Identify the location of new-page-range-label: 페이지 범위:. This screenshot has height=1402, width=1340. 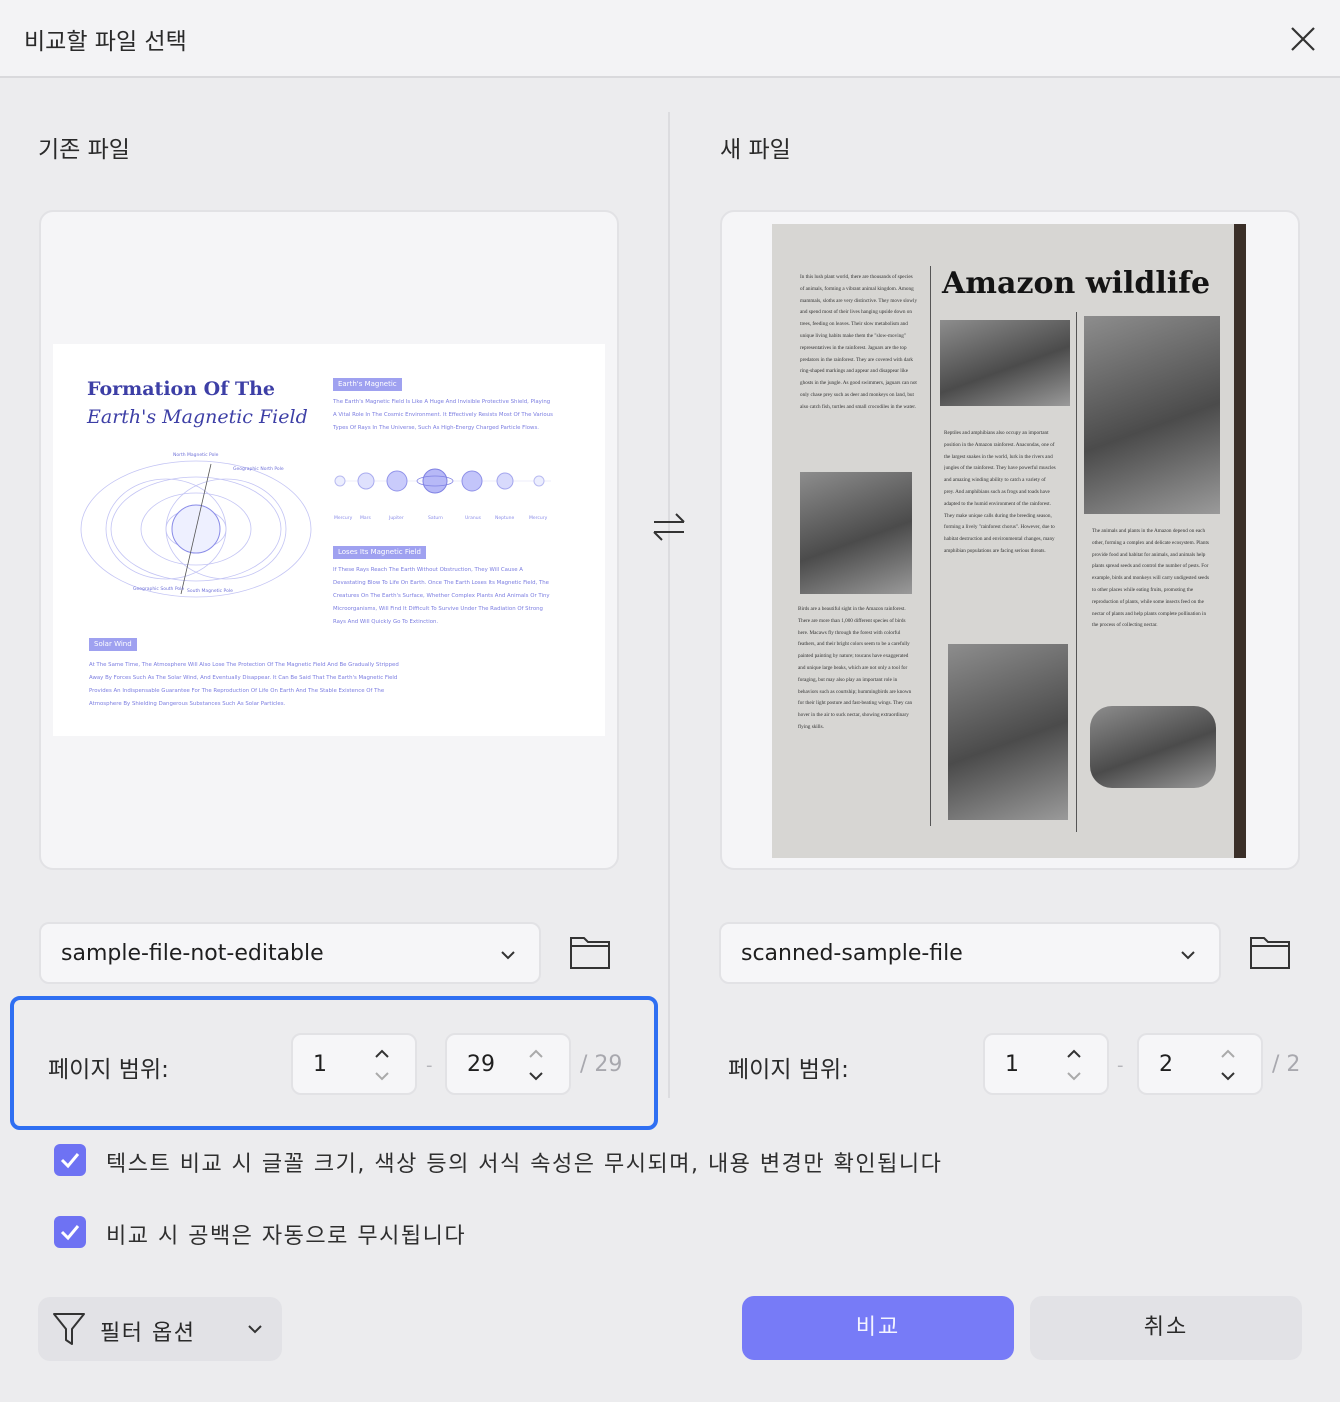
(788, 1070).